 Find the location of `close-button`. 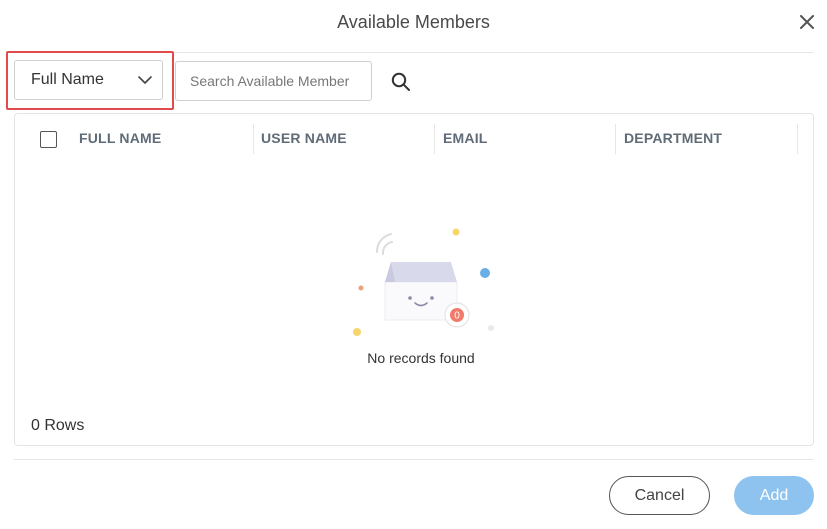

close-button is located at coordinates (807, 22).